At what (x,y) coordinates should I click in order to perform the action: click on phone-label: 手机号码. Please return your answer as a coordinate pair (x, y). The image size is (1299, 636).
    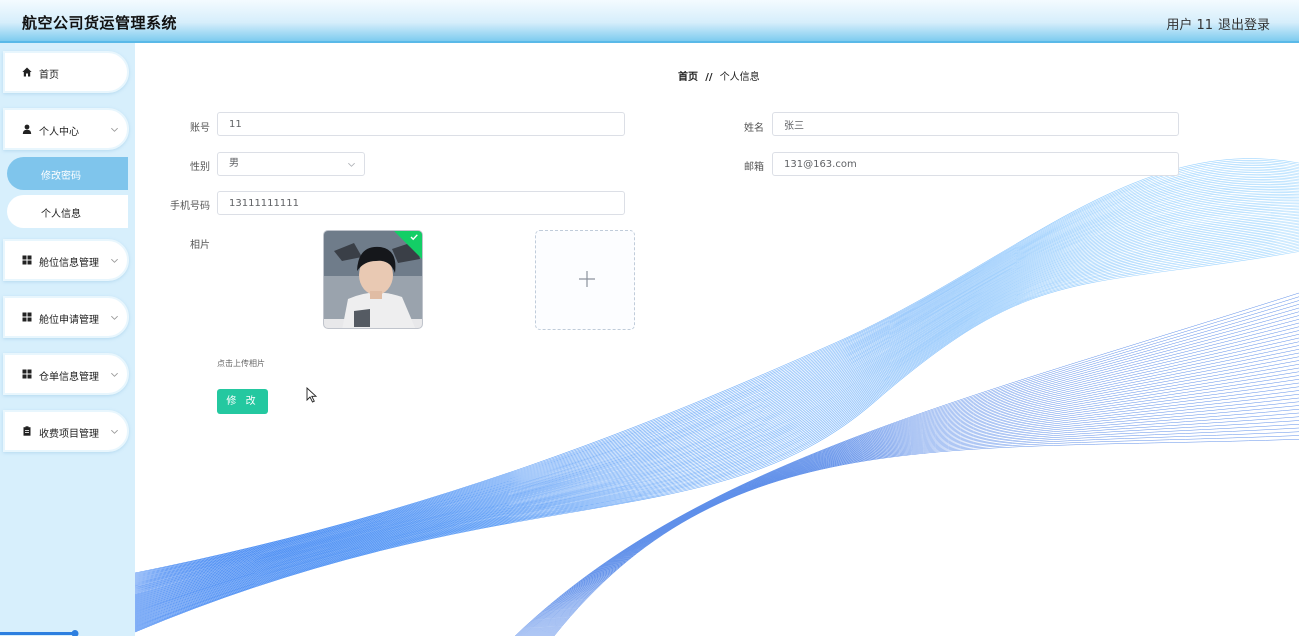
    Looking at the image, I should click on (190, 206).